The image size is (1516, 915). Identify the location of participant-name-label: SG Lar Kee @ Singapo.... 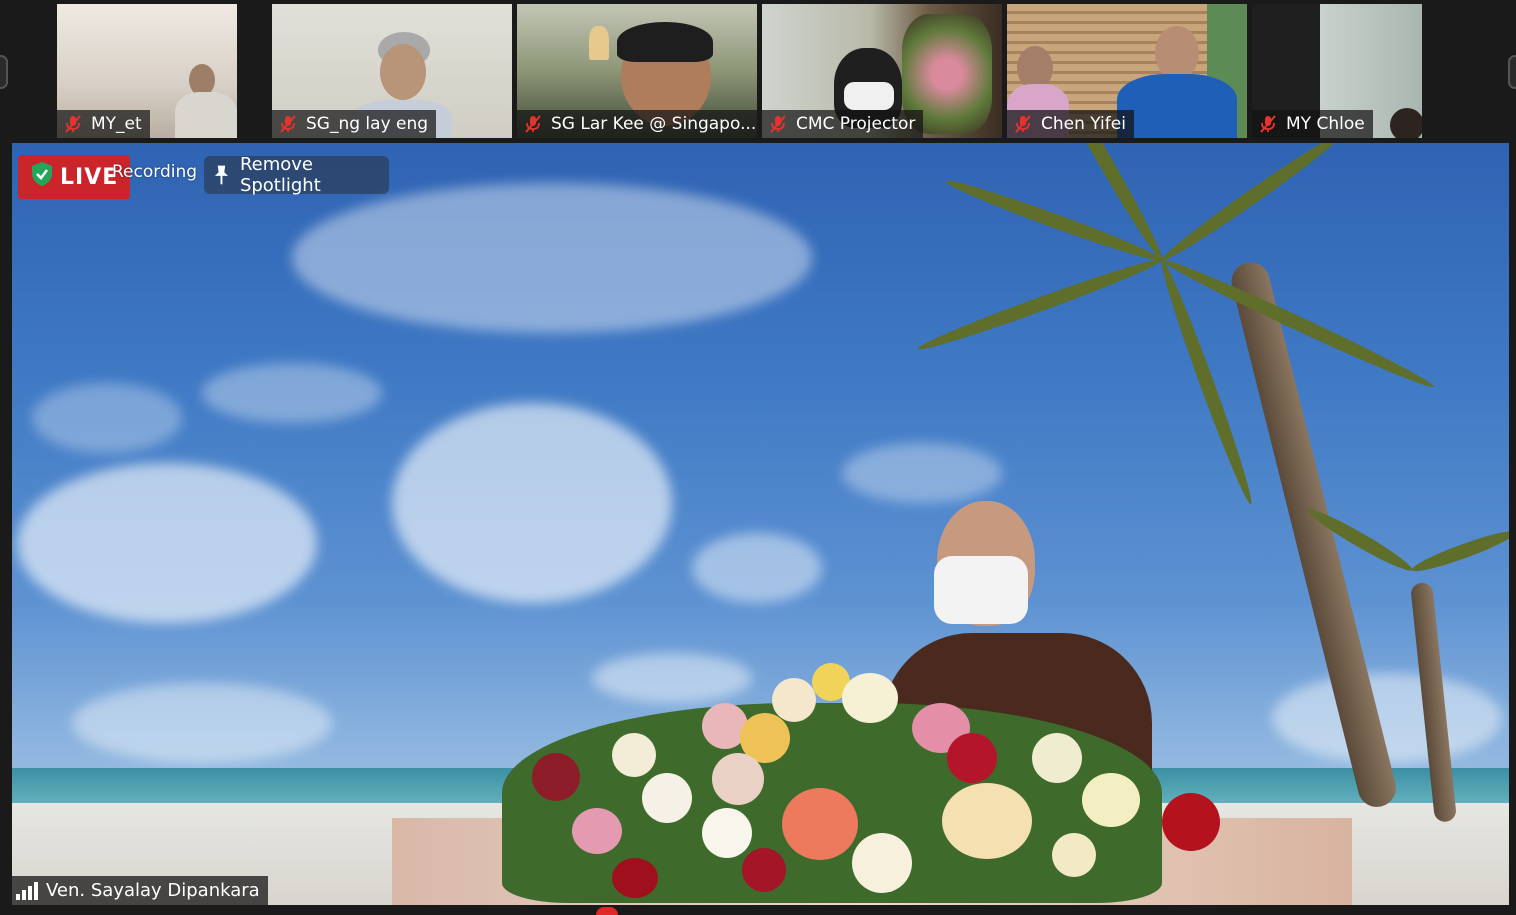
(637, 124).